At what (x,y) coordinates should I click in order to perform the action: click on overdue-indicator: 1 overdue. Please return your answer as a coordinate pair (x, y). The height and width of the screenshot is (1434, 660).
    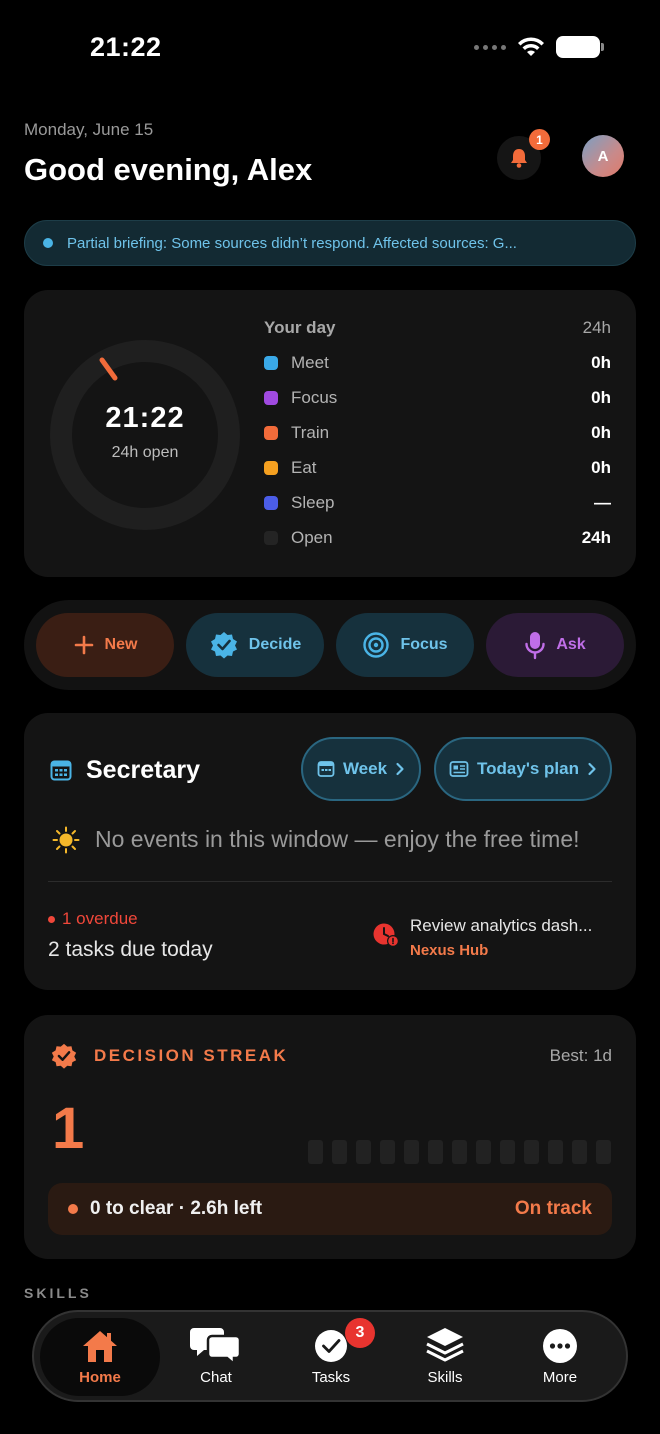
    Looking at the image, I should click on (93, 919).